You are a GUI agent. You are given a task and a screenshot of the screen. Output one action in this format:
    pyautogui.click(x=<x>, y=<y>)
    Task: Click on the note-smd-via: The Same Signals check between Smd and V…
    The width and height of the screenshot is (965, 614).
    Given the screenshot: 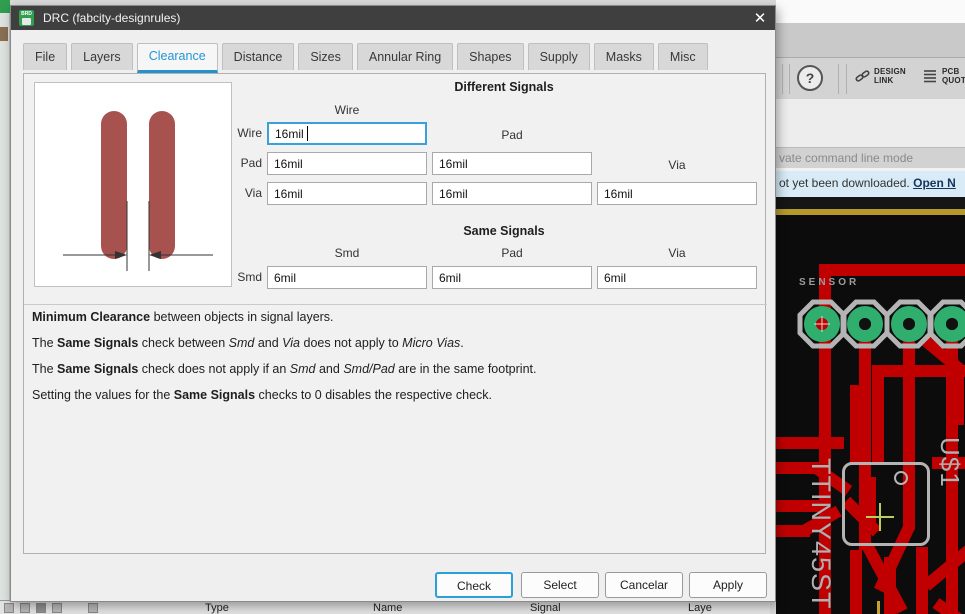 What is the action you would take?
    pyautogui.click(x=248, y=343)
    